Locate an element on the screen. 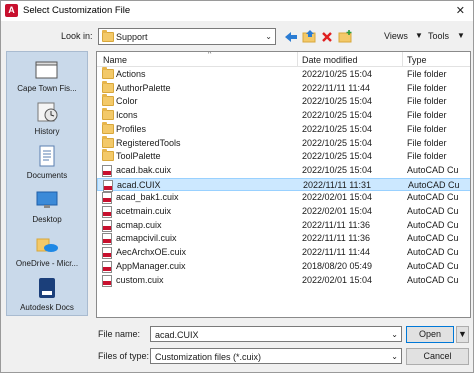 This screenshot has height=373, width=474. file-name-cell: acad_bak1.cuix is located at coordinates (147, 197).